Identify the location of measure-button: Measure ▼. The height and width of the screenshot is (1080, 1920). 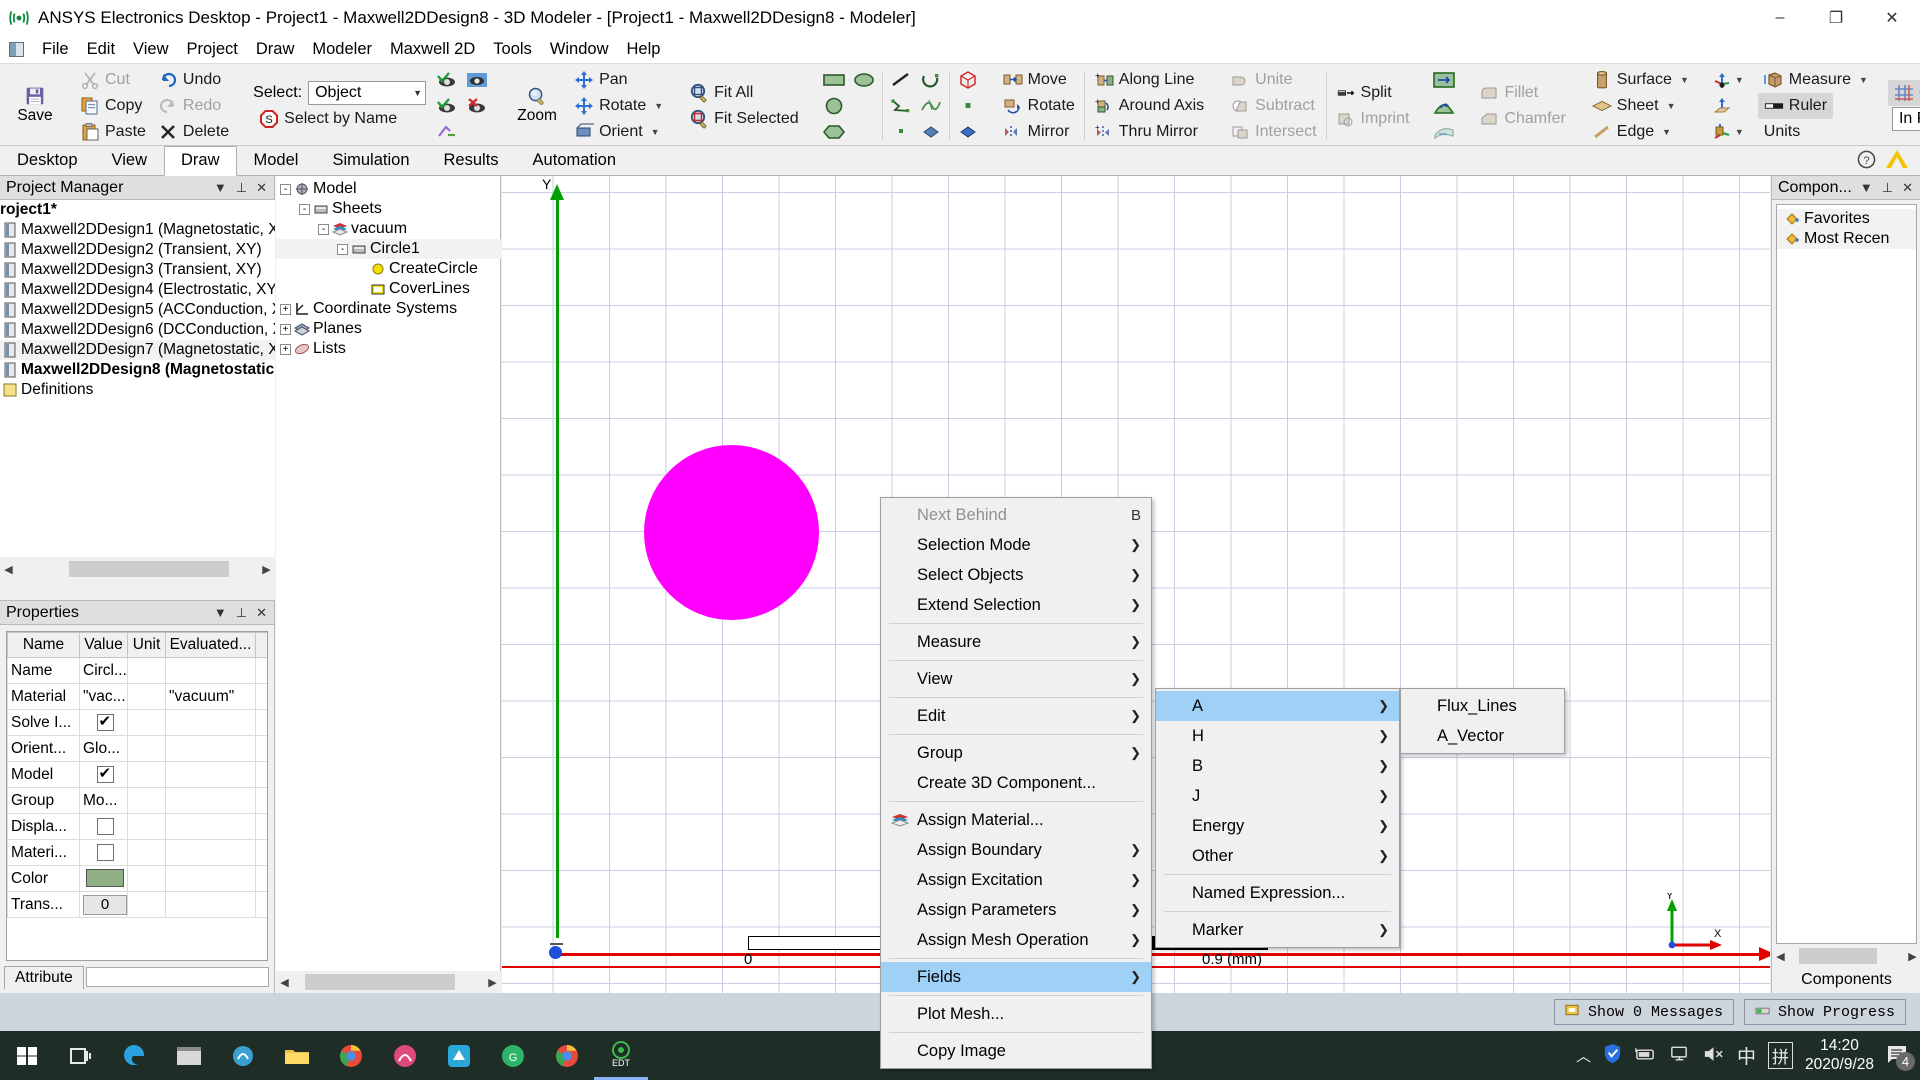
(1816, 80).